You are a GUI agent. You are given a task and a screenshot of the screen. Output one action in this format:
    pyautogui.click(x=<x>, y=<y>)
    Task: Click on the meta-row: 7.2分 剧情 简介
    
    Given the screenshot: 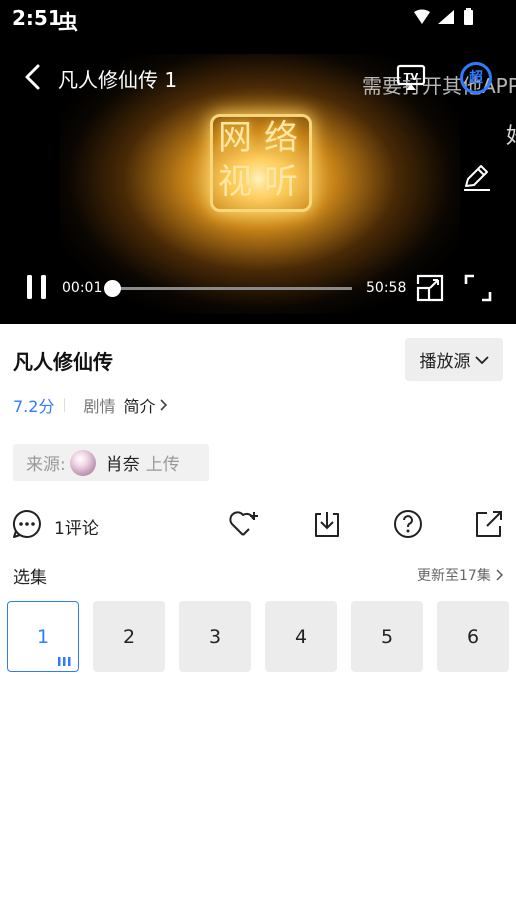 What is the action you would take?
    pyautogui.click(x=90, y=405)
    